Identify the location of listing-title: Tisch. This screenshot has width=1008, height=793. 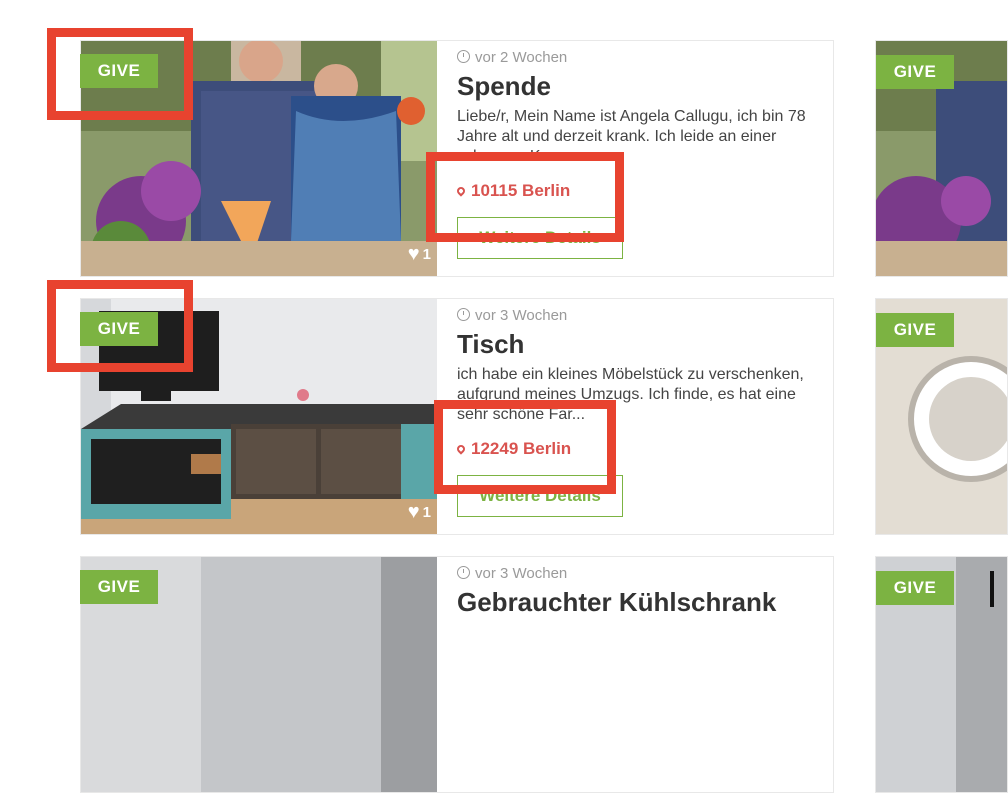
(490, 344).